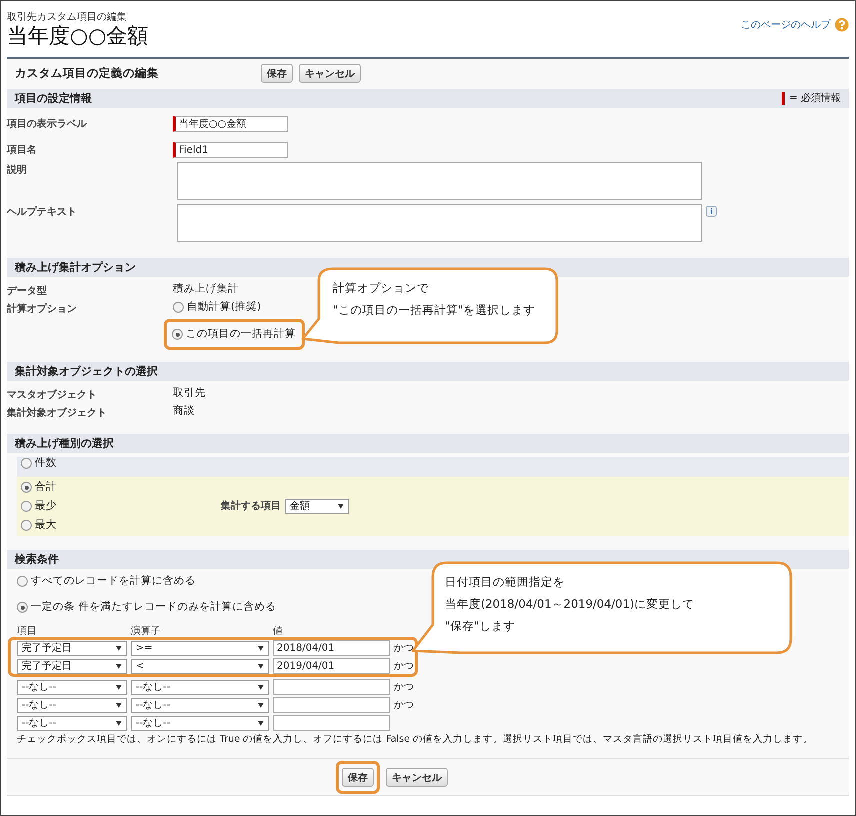 Image resolution: width=856 pixels, height=816 pixels. I want to click on section-title: 積み上げ集計オプション, so click(75, 267).